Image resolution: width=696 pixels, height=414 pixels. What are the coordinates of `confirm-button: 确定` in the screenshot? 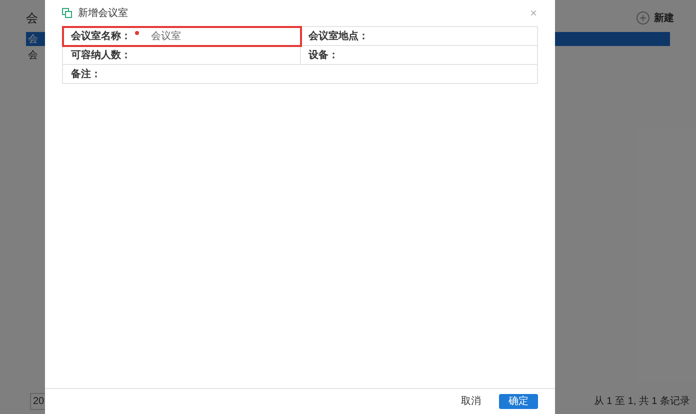 It's located at (518, 401).